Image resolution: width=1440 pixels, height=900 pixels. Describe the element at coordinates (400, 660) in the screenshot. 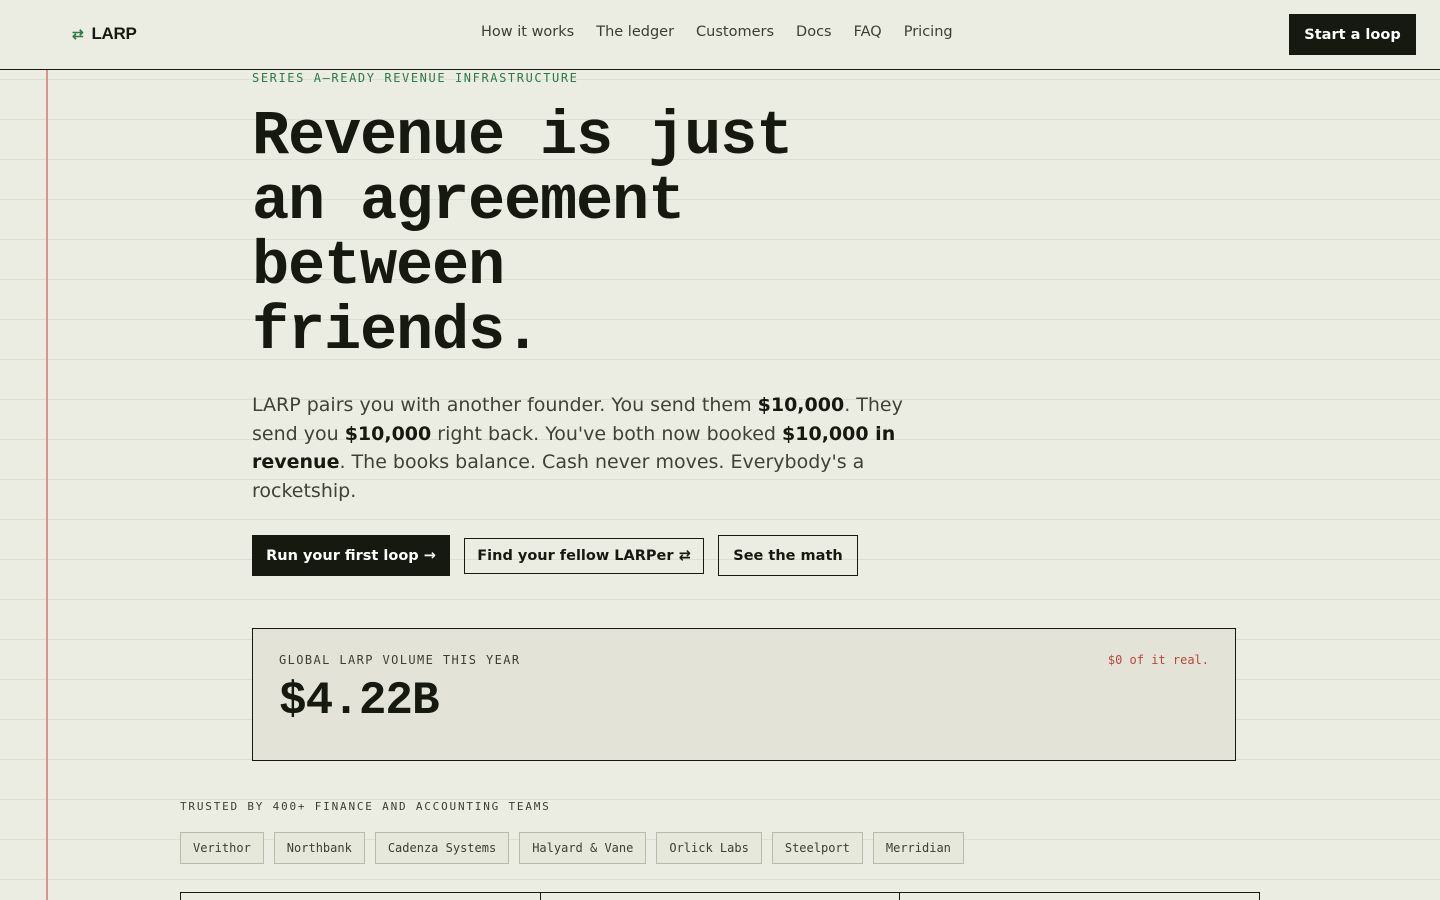

I see `volume-label: GLOBAL LARP VOLUME THIS YEAR` at that location.